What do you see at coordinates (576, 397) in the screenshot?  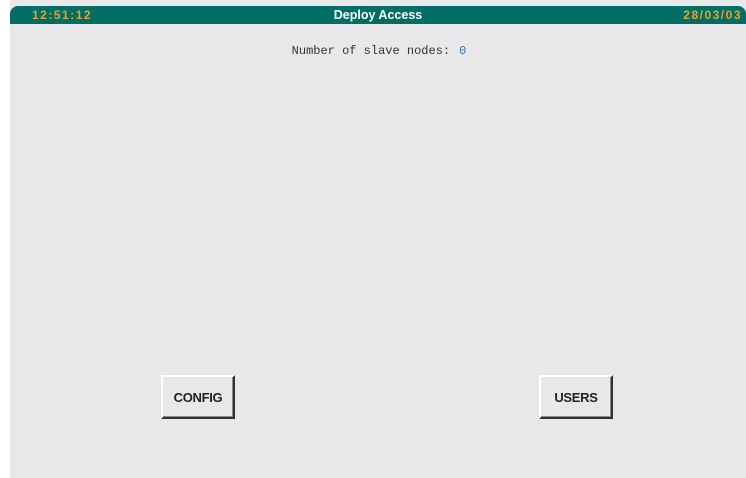 I see `users-button: USERS` at bounding box center [576, 397].